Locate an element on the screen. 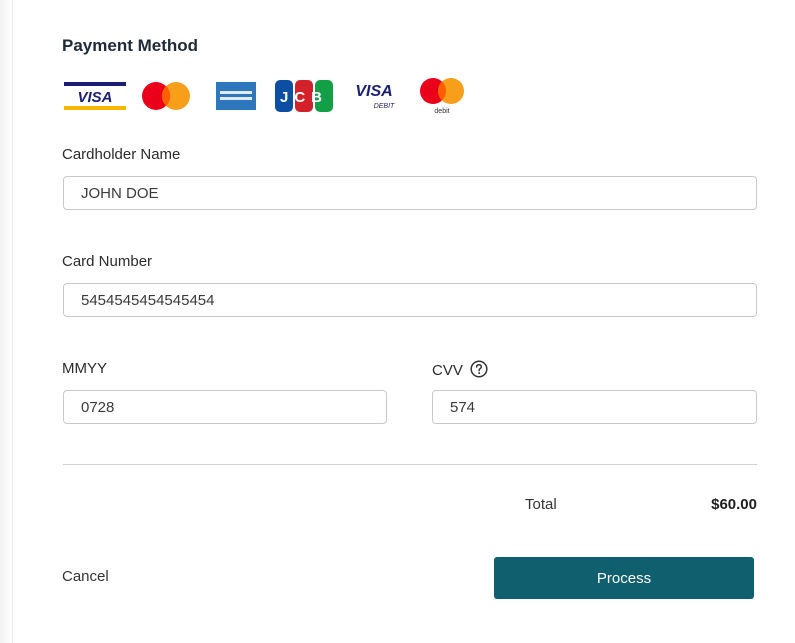 The width and height of the screenshot is (795, 643). visa-debit-logo-icon: VISA DEBIT is located at coordinates (375, 96).